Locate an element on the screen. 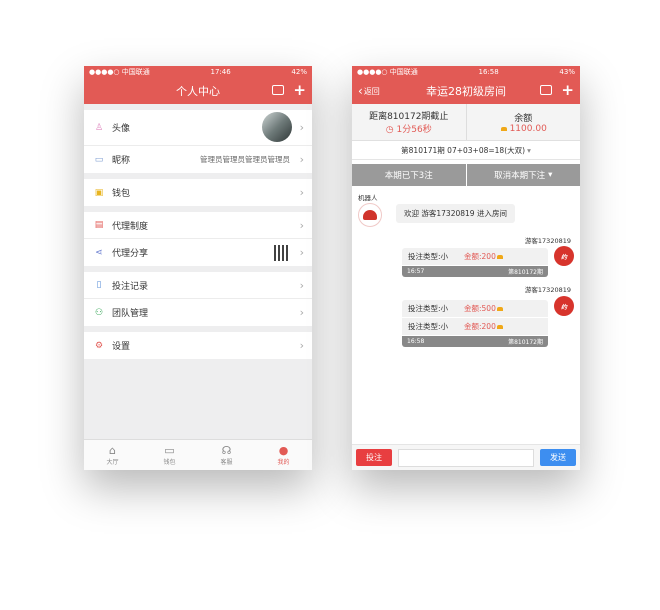  bet-control-bar: 本期已下3注 取消本期下注 ▾ is located at coordinates (466, 175).